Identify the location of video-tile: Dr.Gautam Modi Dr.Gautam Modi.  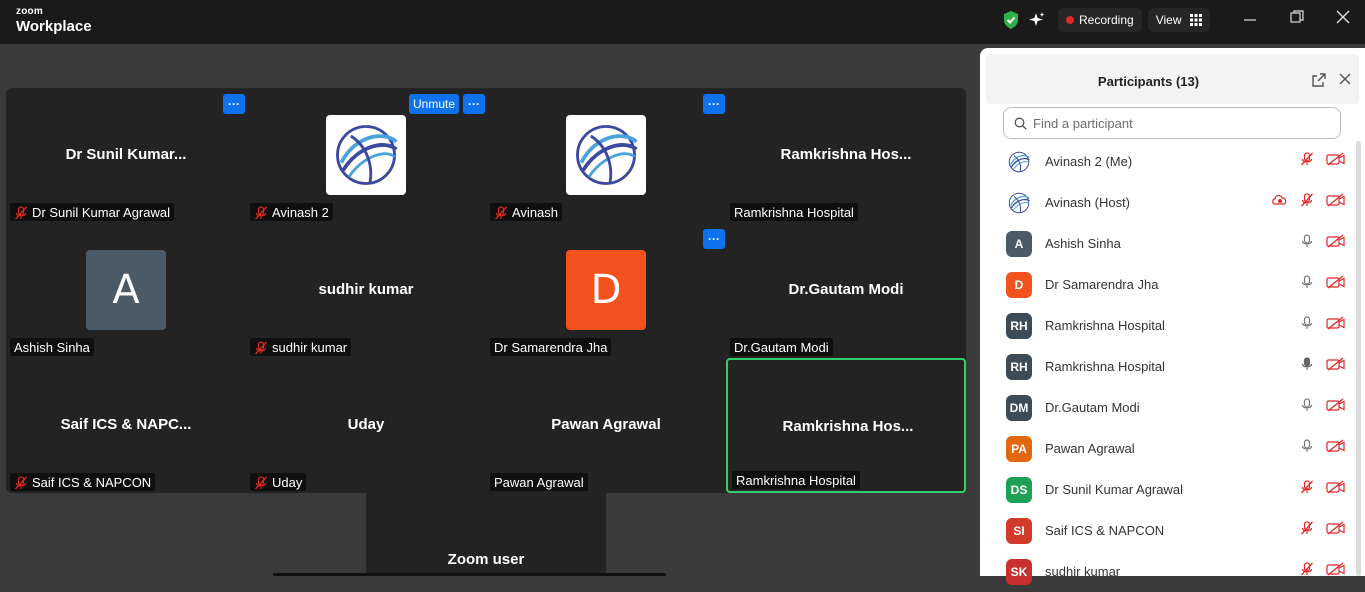
(846, 290).